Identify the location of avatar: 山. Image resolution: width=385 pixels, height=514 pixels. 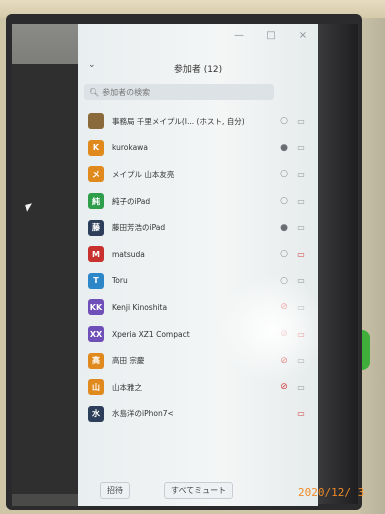
(96, 387).